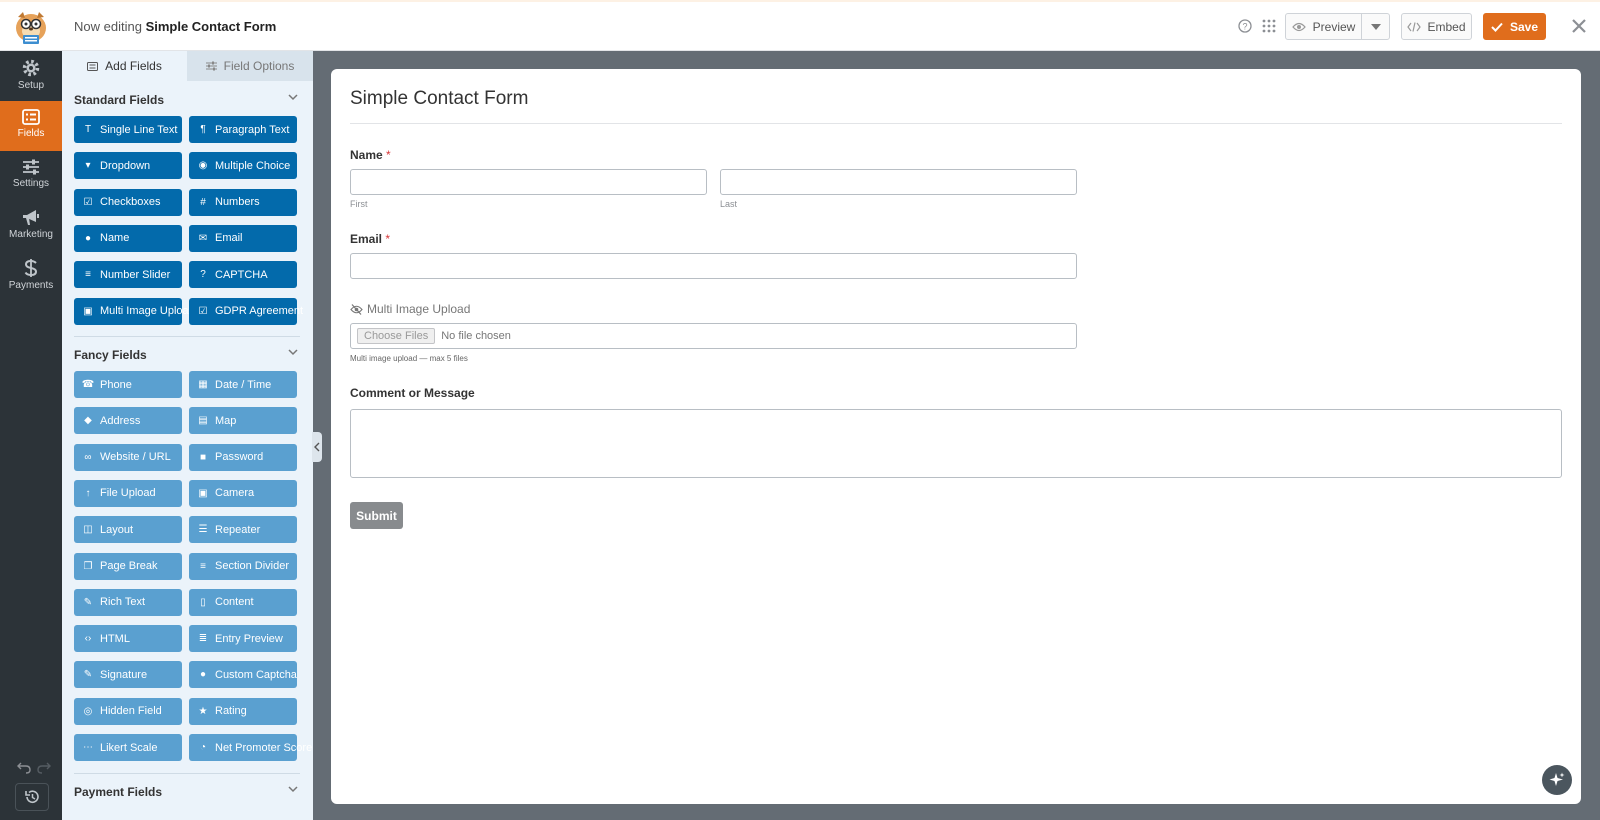  I want to click on preview-button: Preview, so click(1323, 26).